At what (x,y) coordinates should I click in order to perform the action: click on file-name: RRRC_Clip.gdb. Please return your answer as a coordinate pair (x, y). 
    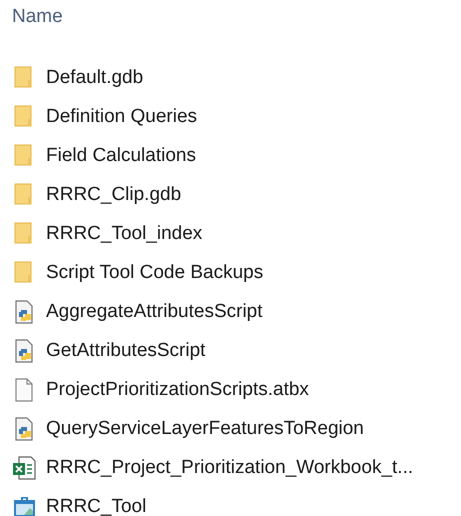
    Looking at the image, I should click on (114, 195).